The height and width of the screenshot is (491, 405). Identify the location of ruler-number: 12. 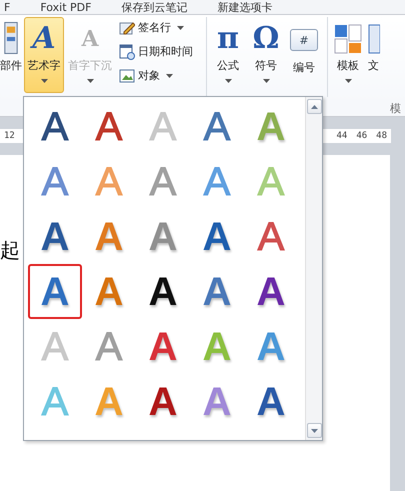
(9, 136).